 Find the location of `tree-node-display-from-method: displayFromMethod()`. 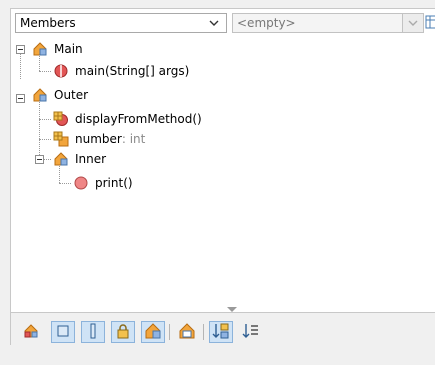

tree-node-display-from-method: displayFromMethod() is located at coordinates (127, 119).